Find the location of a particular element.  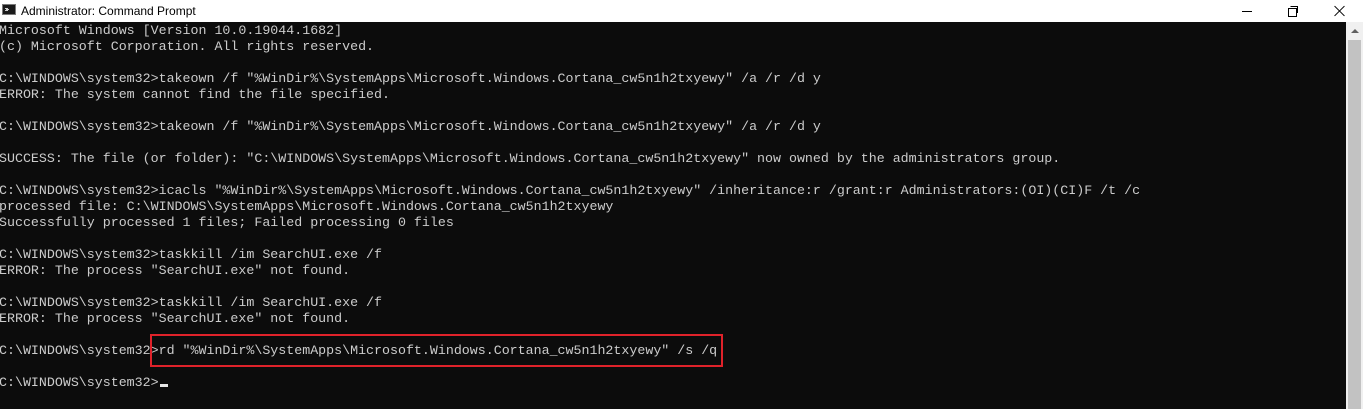

close-icon is located at coordinates (1340, 11).